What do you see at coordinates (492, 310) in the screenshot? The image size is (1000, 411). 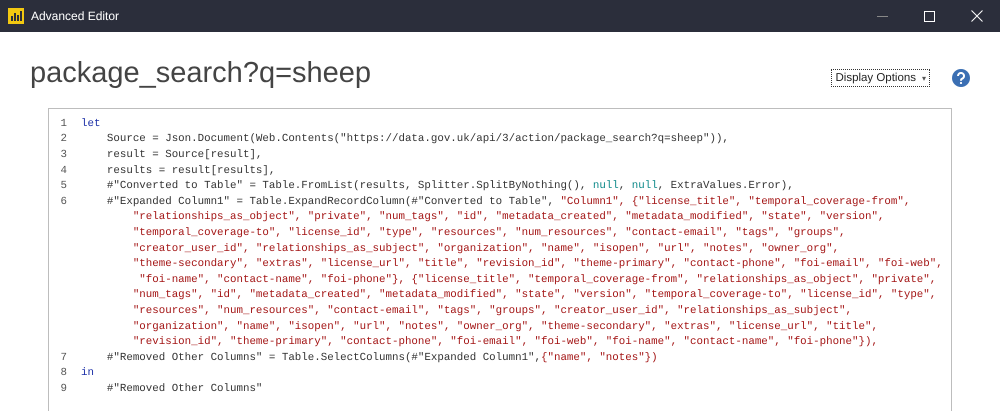 I see `code-line: "resources", "num_resources", "contact-email", "tags", "groups", "creator_user_id", "relationships_as_subject",` at bounding box center [492, 310].